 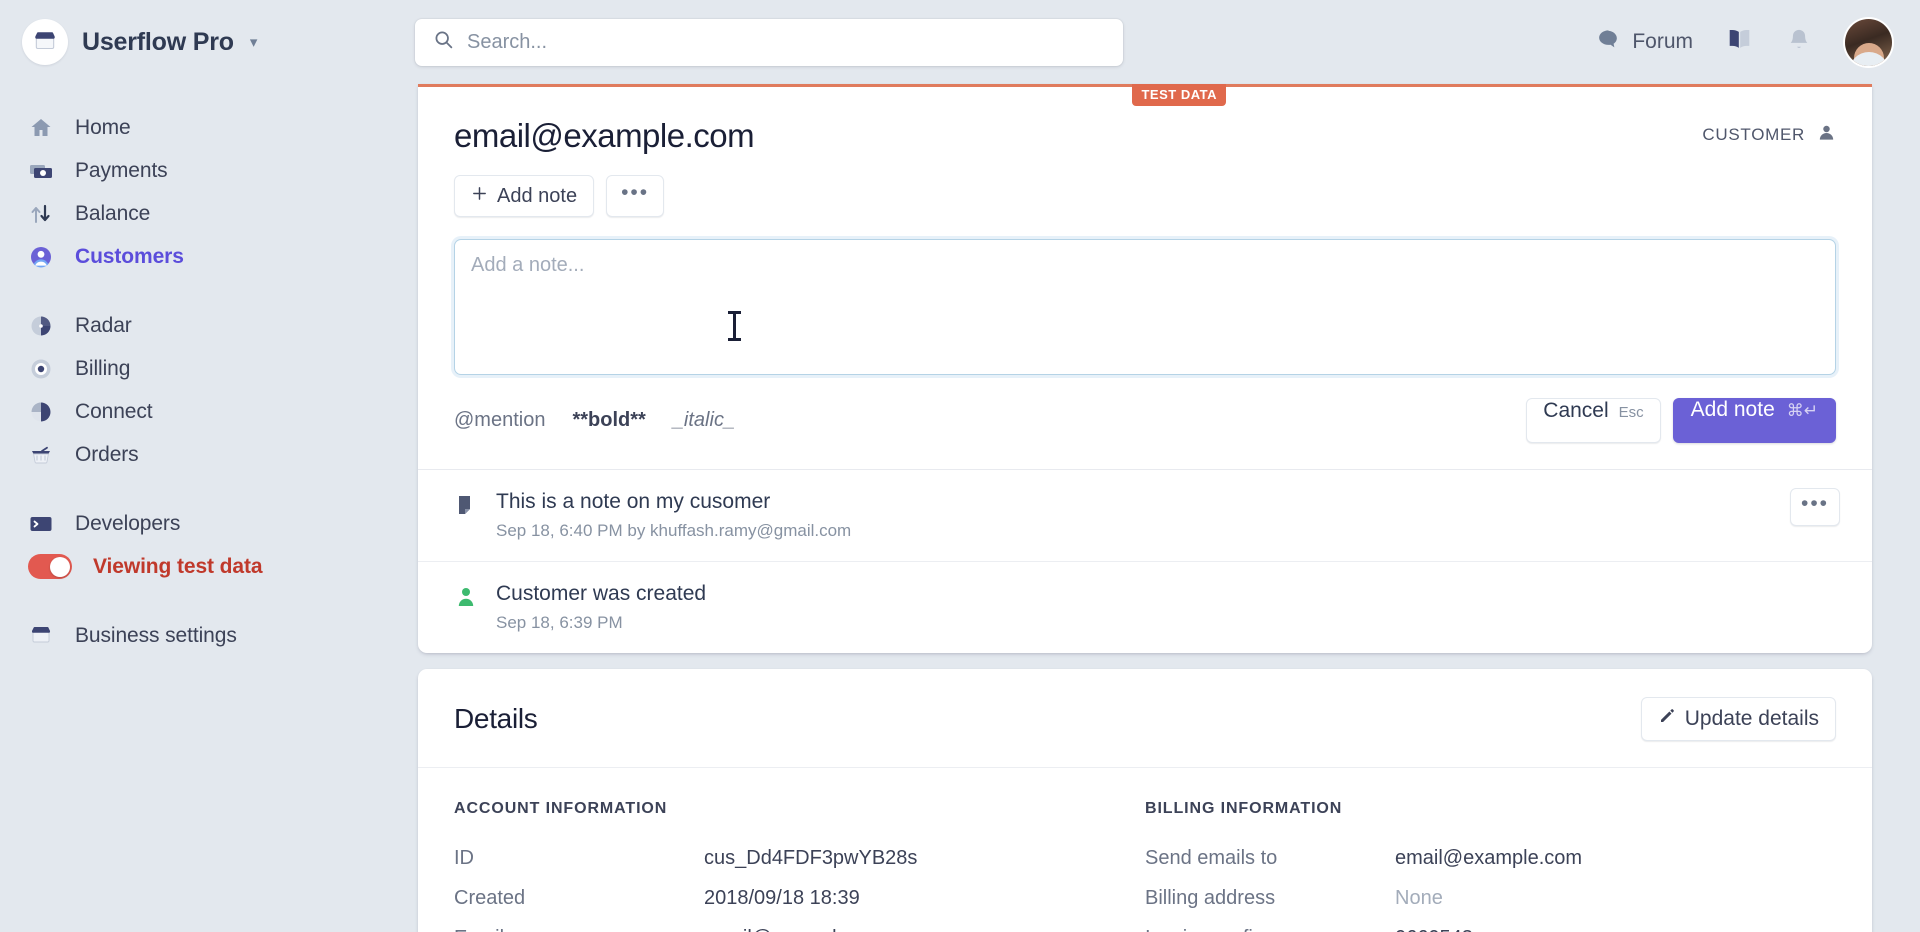 I want to click on detail-value: 2018/09/18 18:39, so click(x=782, y=897).